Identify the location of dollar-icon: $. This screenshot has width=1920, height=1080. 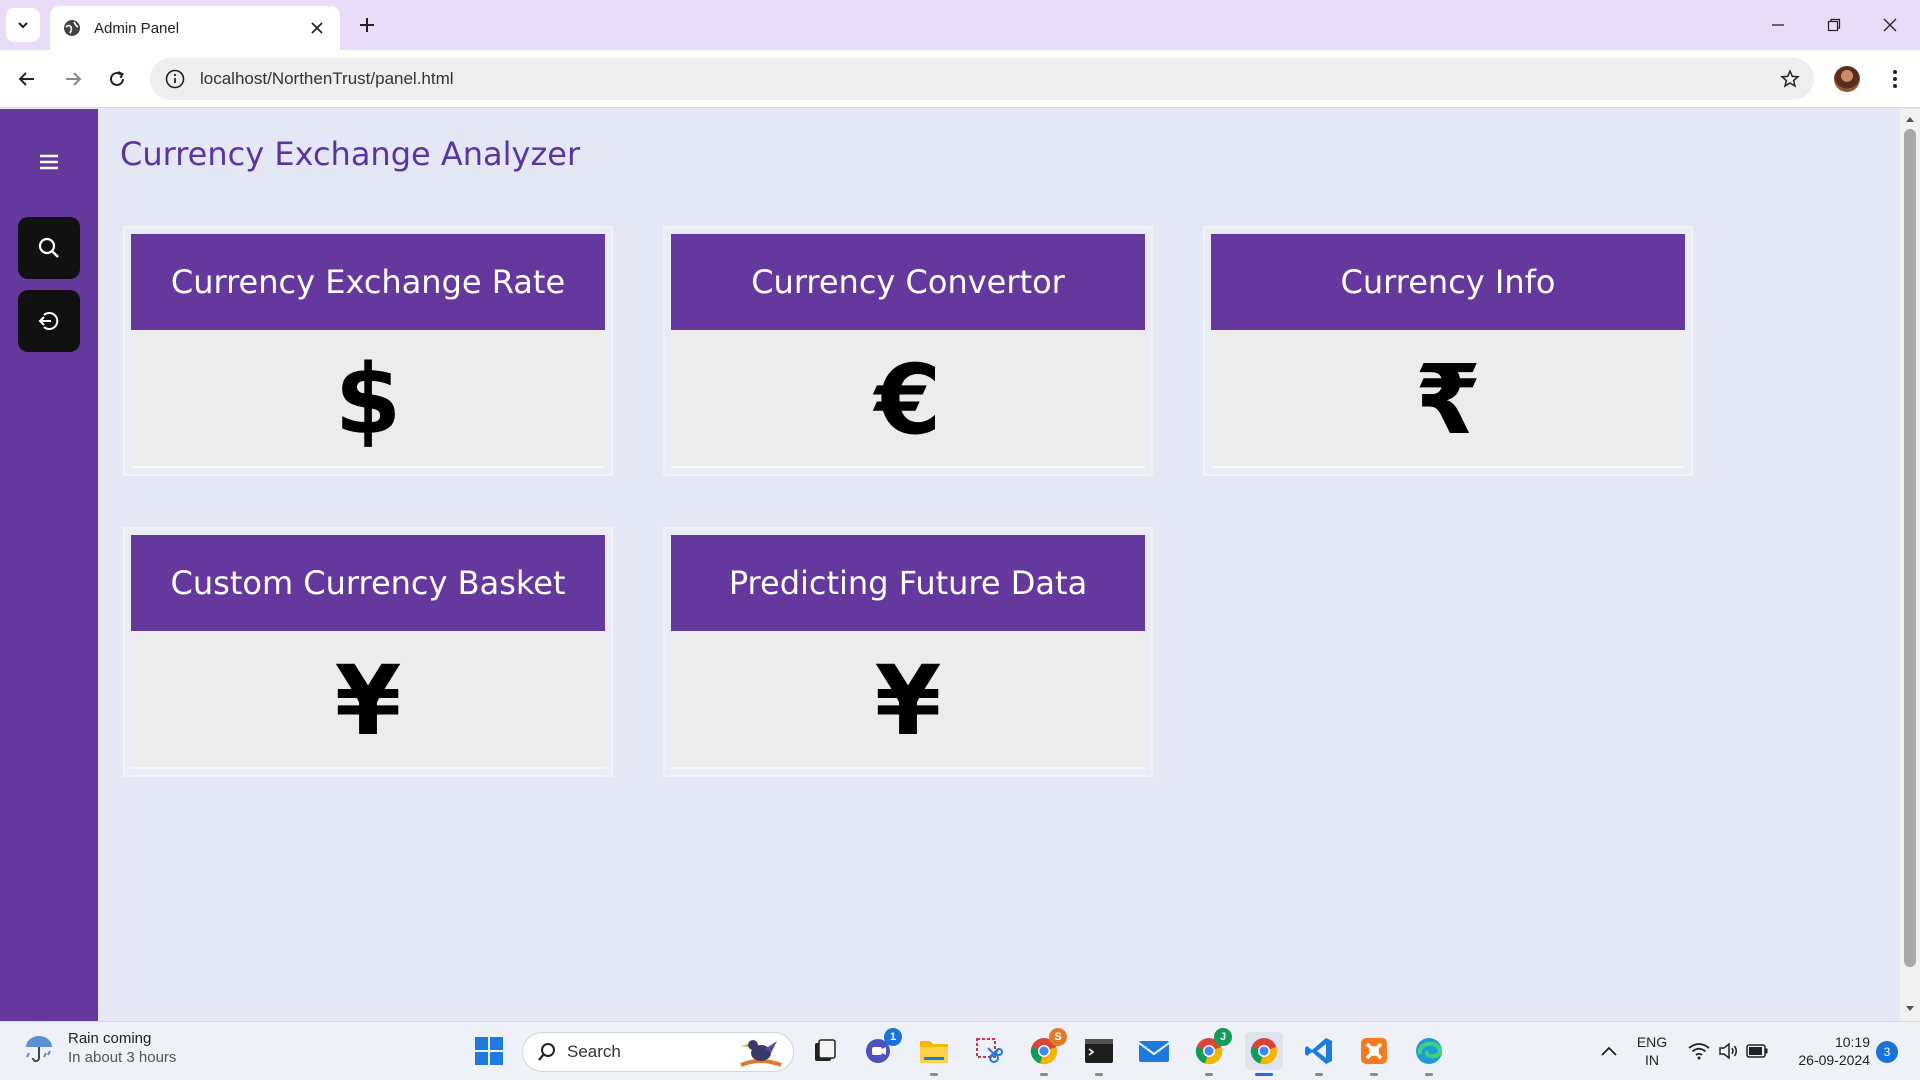
(368, 400).